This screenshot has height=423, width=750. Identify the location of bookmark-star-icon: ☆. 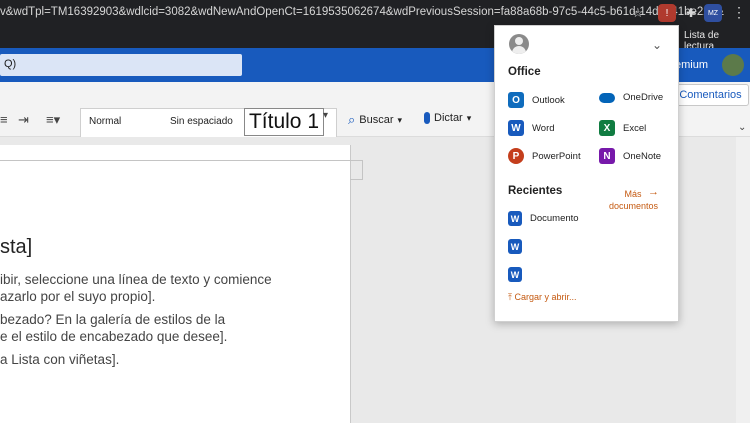
(638, 13).